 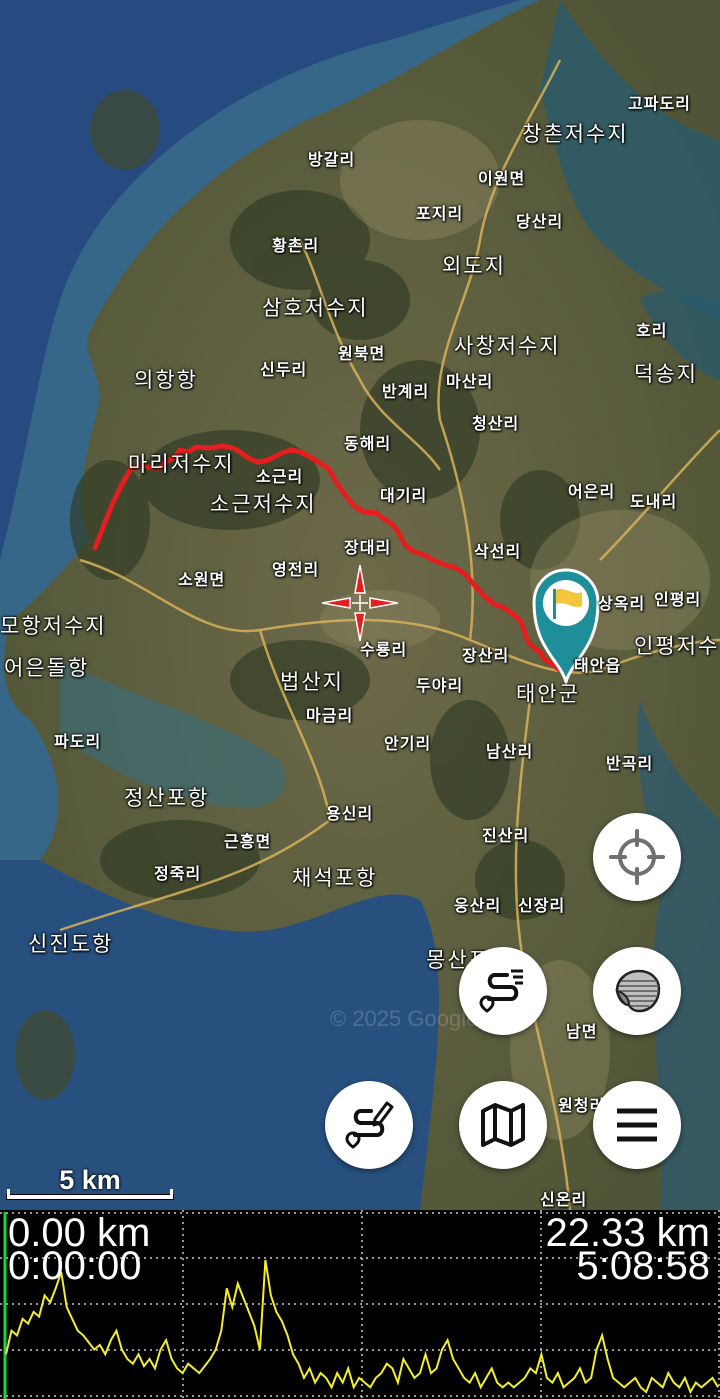 What do you see at coordinates (510, 751) in the screenshot?
I see `place-label: 남산리` at bounding box center [510, 751].